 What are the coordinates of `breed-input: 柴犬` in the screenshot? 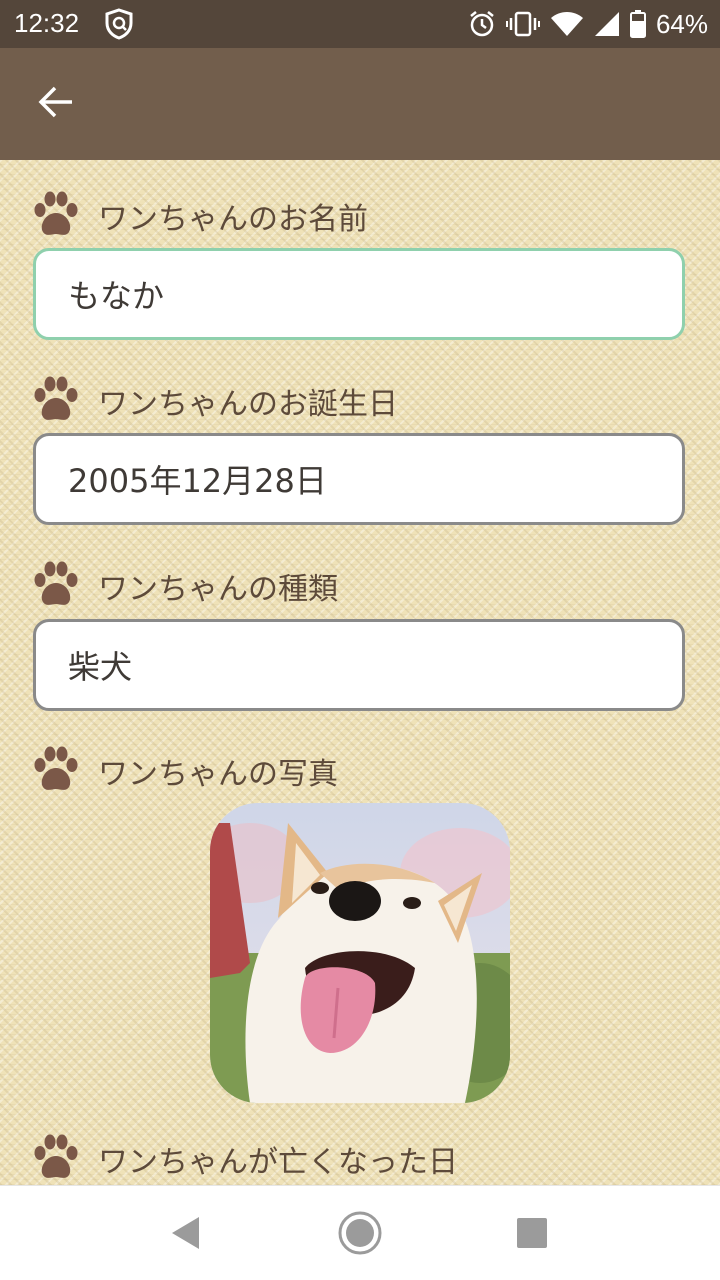 It's located at (359, 665).